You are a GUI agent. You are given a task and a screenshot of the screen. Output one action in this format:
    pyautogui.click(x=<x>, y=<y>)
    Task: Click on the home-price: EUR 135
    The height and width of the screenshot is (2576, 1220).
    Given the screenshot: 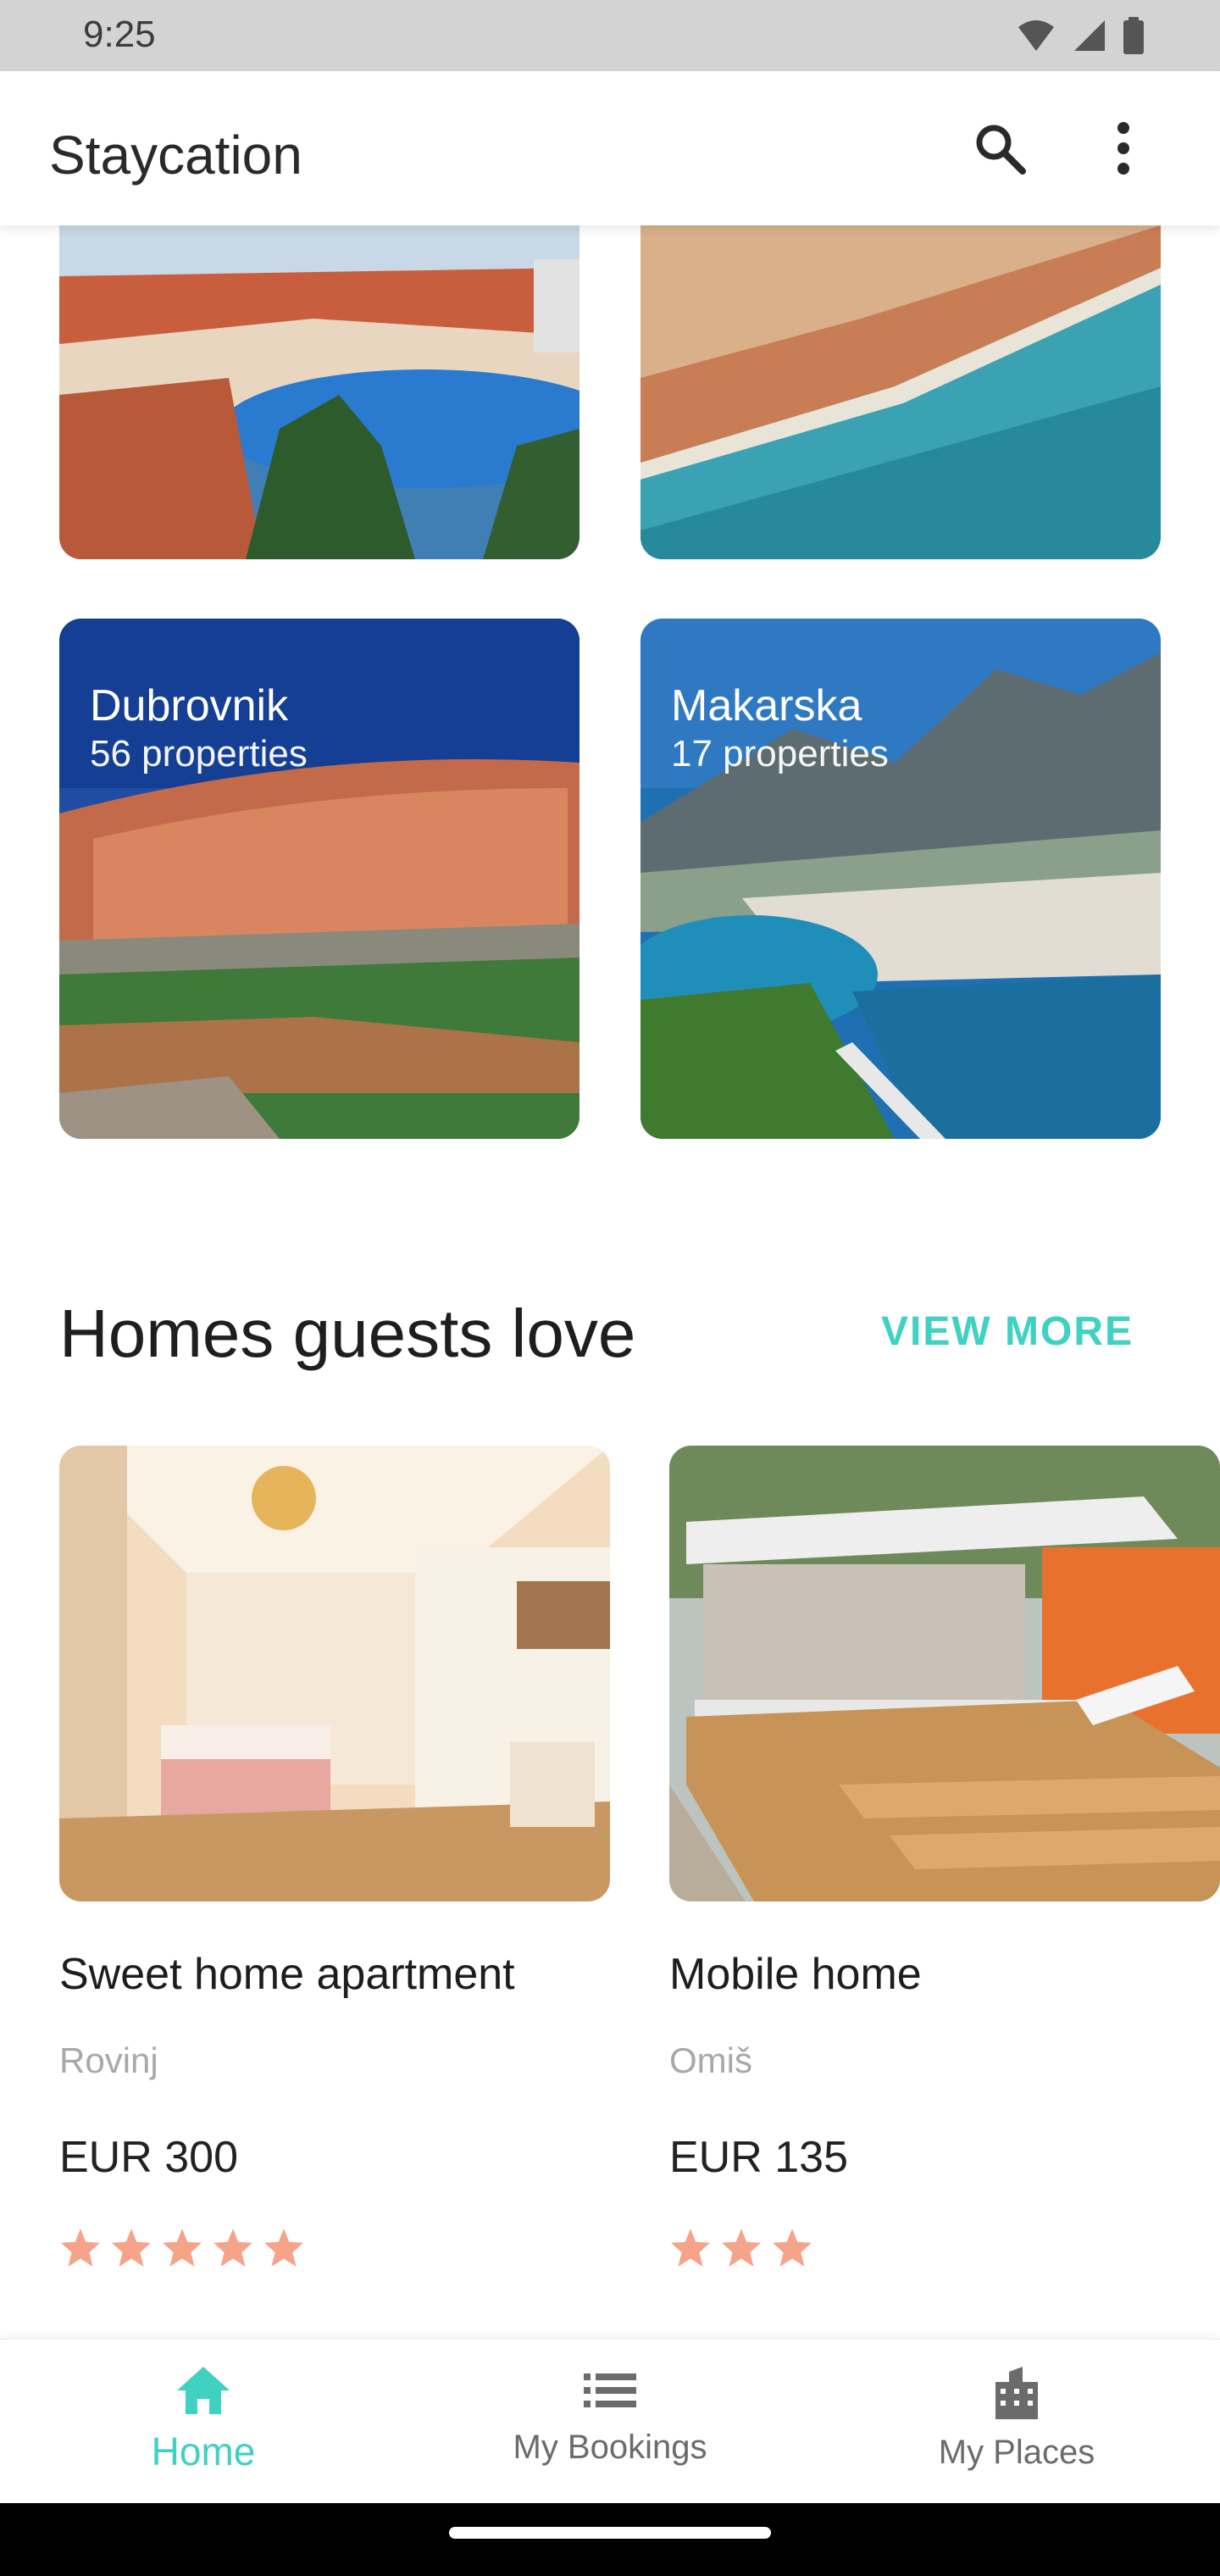 What is the action you would take?
    pyautogui.click(x=758, y=2157)
    